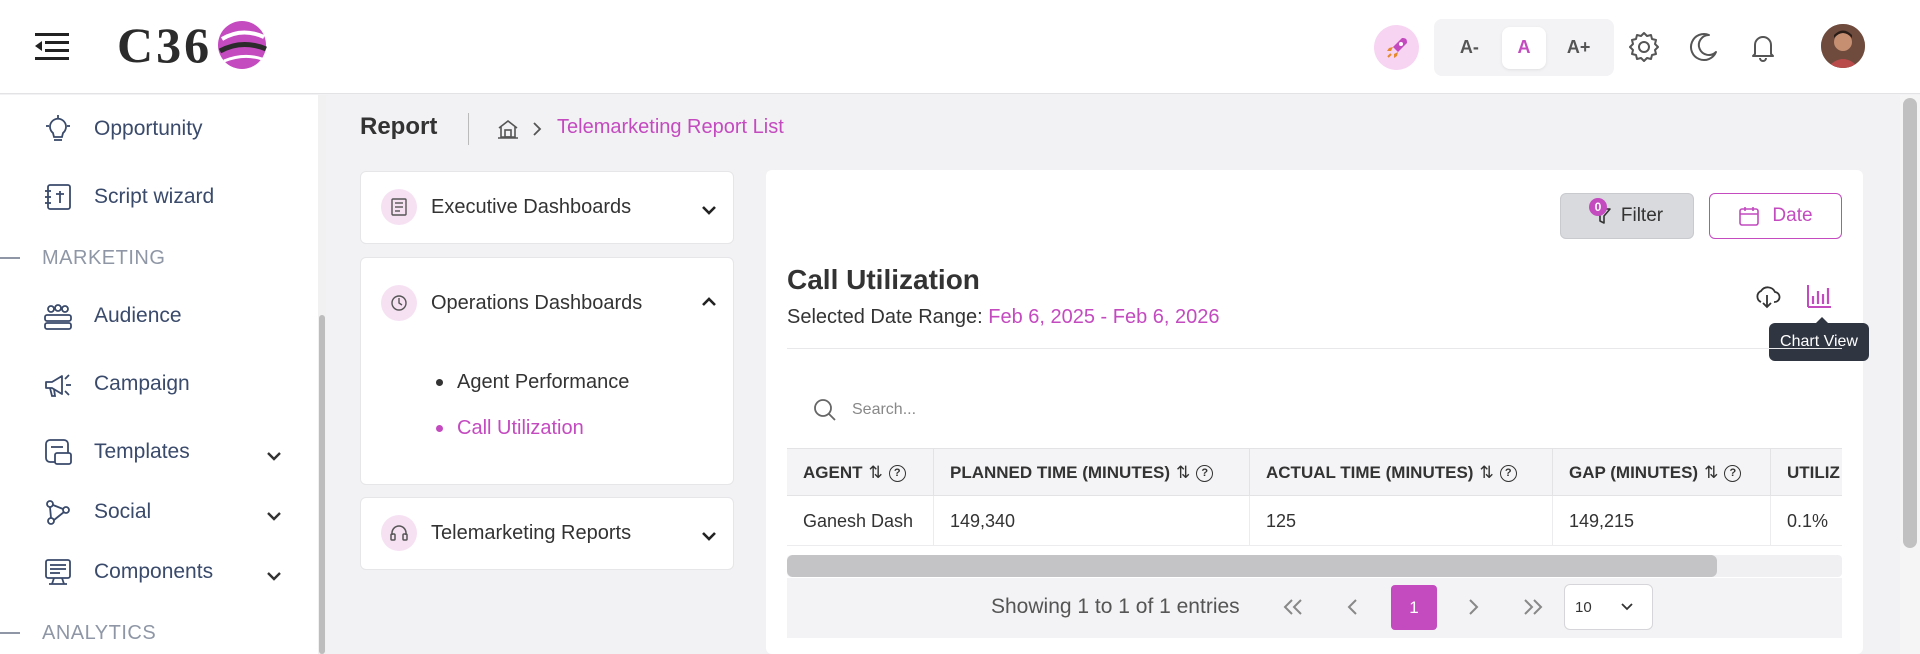 The width and height of the screenshot is (1920, 654). What do you see at coordinates (165, 45) in the screenshot?
I see `logo-text: C36` at bounding box center [165, 45].